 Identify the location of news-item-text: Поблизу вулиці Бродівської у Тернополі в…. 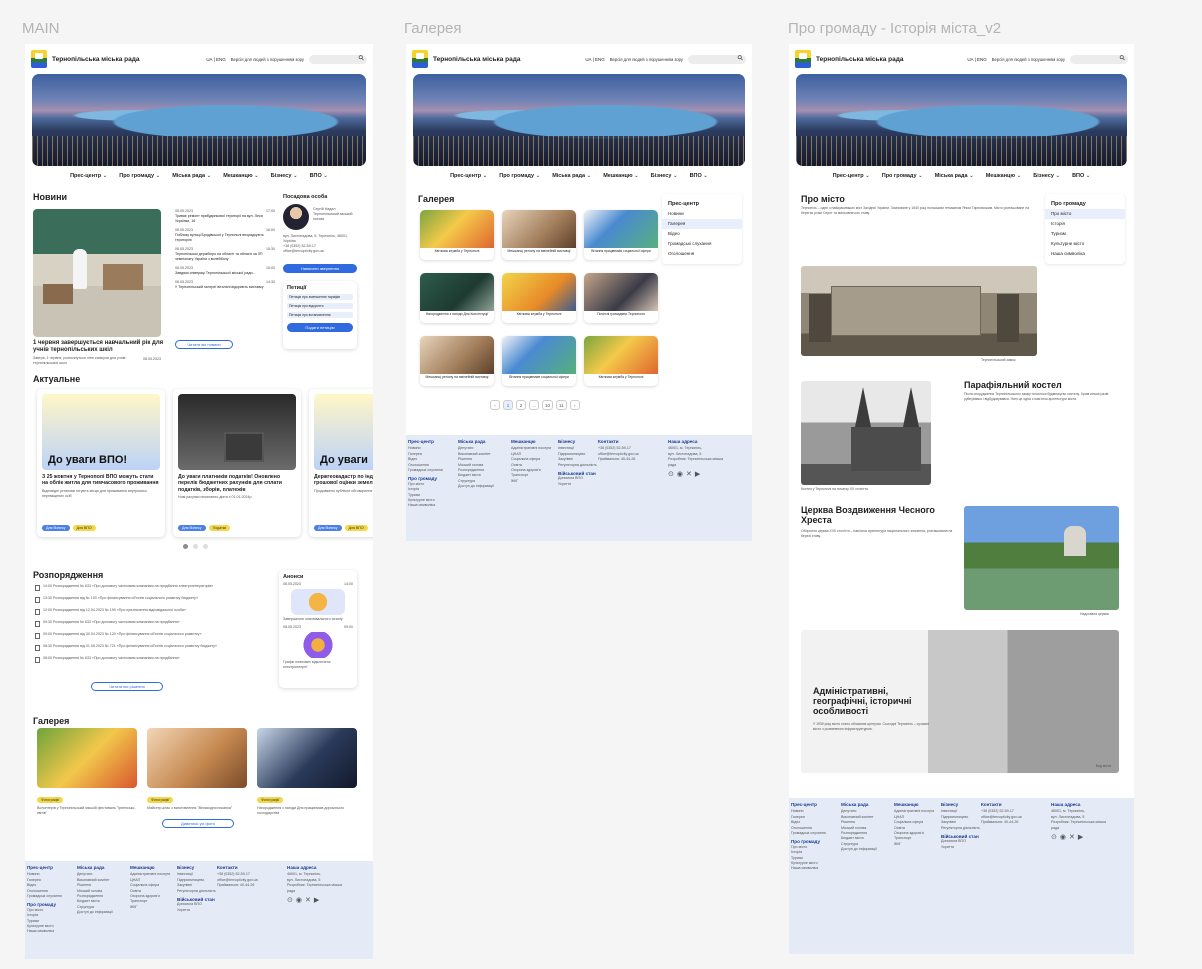
(225, 238).